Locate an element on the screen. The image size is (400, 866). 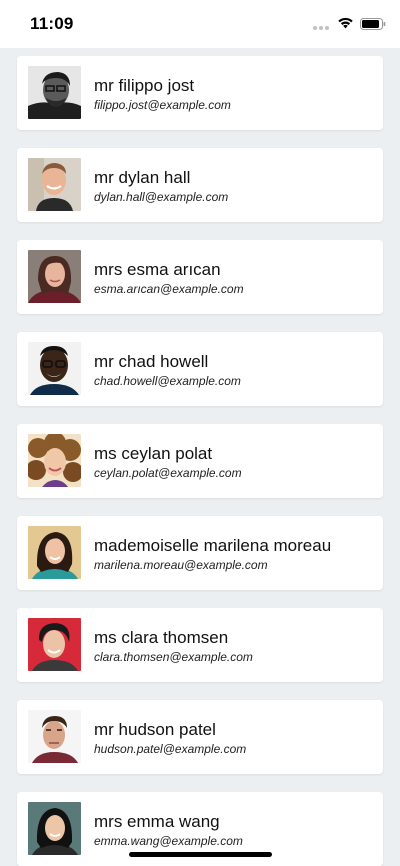
contact-card: mrs esma arıcan esma.arıcan@example.com is located at coordinates (200, 277).